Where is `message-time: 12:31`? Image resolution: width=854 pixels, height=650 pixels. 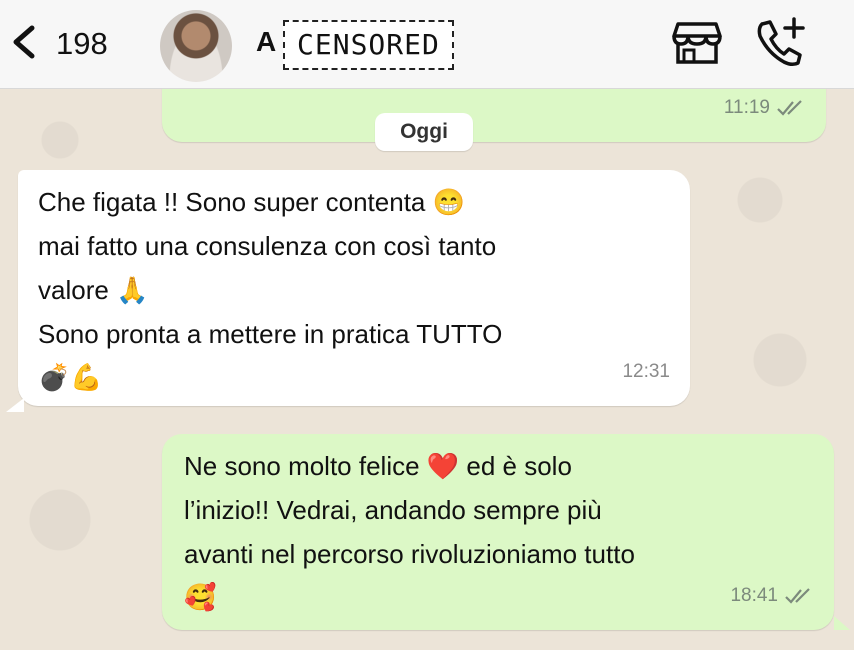 message-time: 12:31 is located at coordinates (646, 371).